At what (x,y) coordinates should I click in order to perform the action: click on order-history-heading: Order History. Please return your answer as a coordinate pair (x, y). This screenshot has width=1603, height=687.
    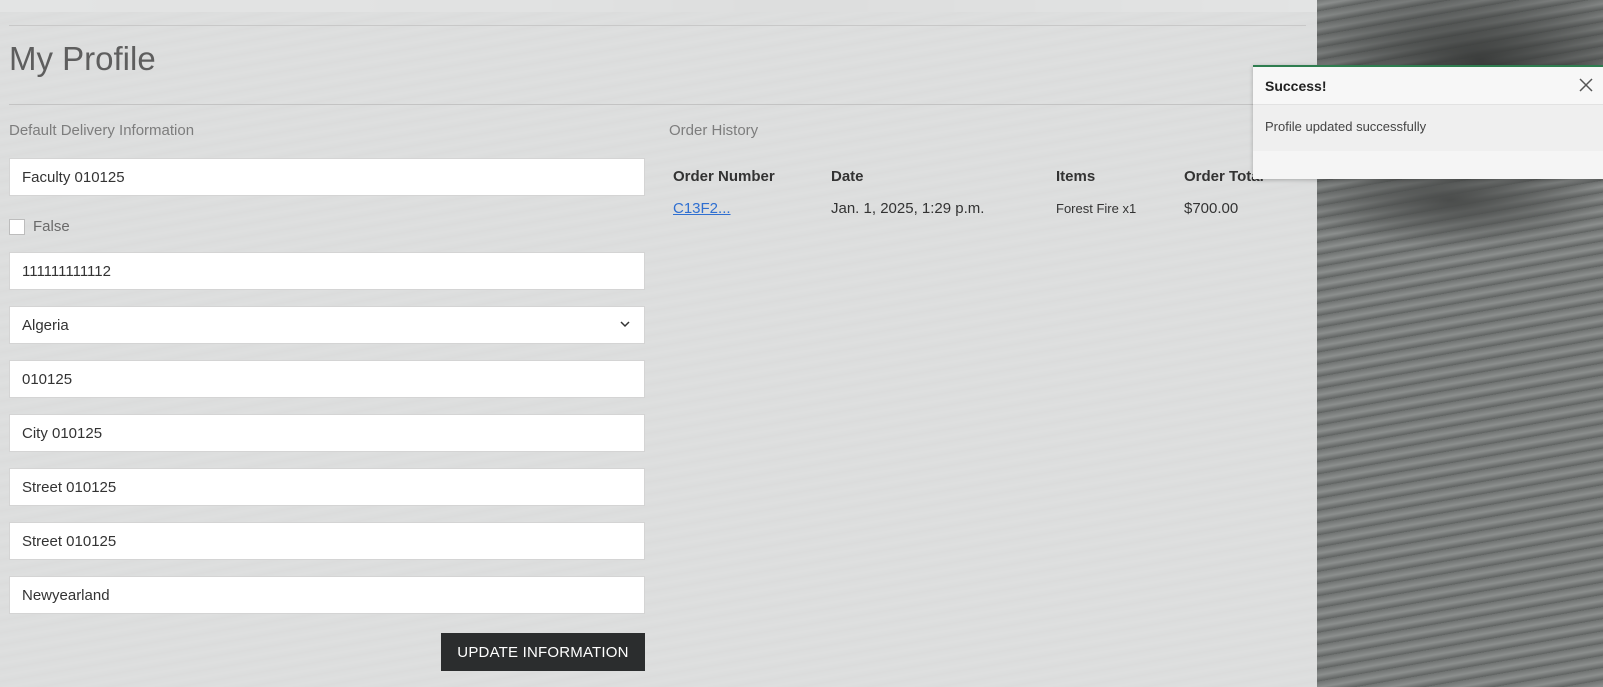
    Looking at the image, I should click on (714, 130).